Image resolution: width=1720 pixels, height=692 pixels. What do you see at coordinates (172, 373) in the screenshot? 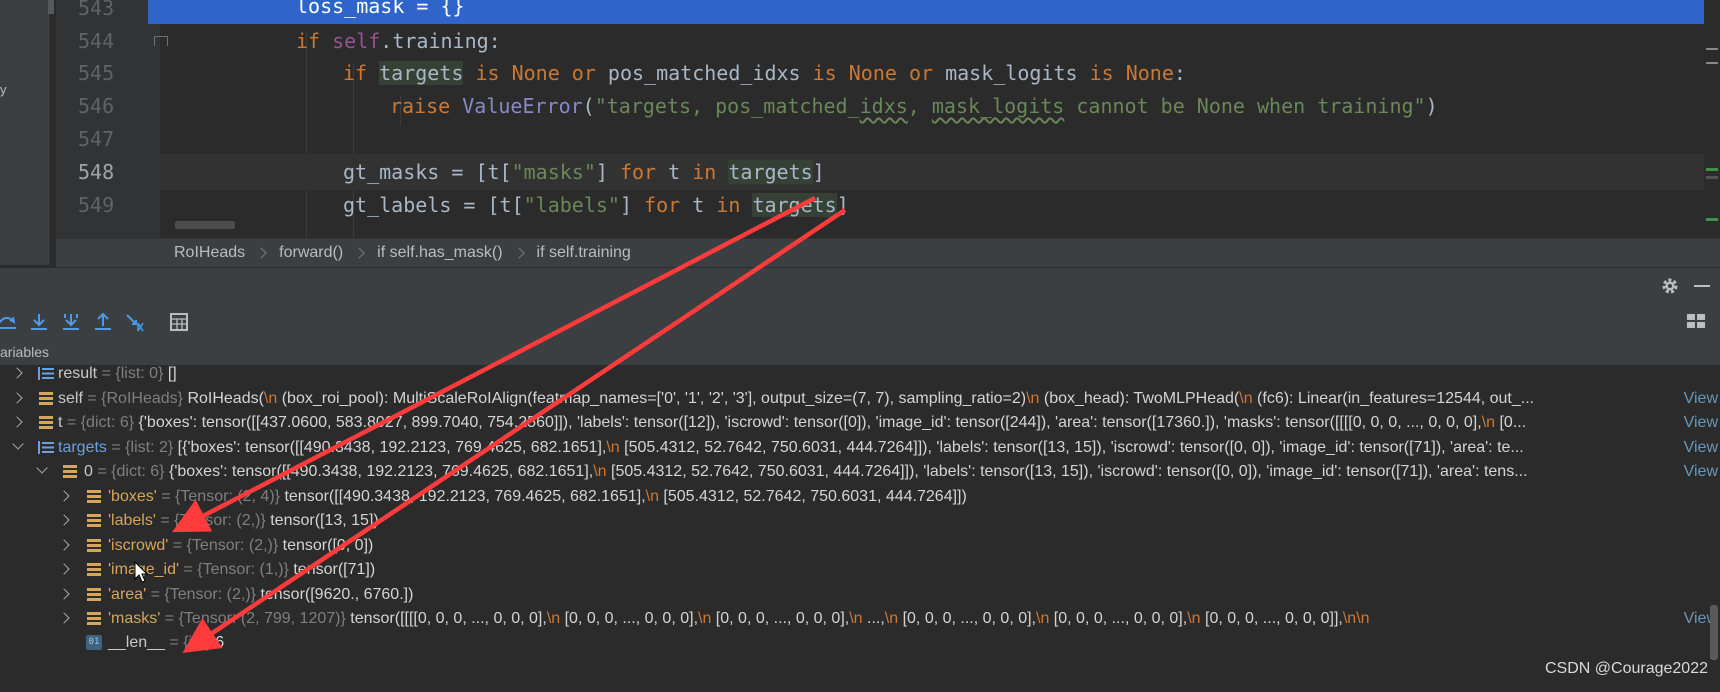
I see `variable-value: []` at bounding box center [172, 373].